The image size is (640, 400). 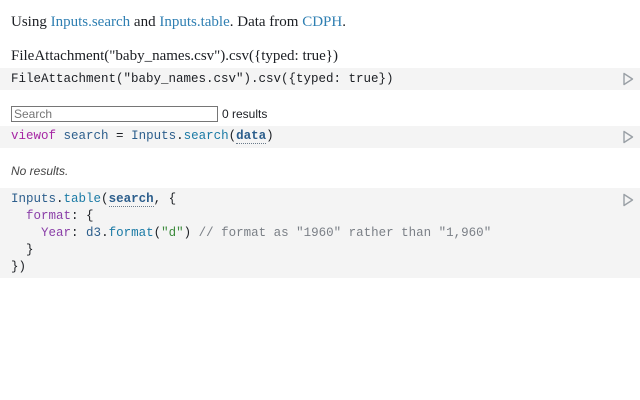 I want to click on intro-prefix: Using, so click(x=31, y=22).